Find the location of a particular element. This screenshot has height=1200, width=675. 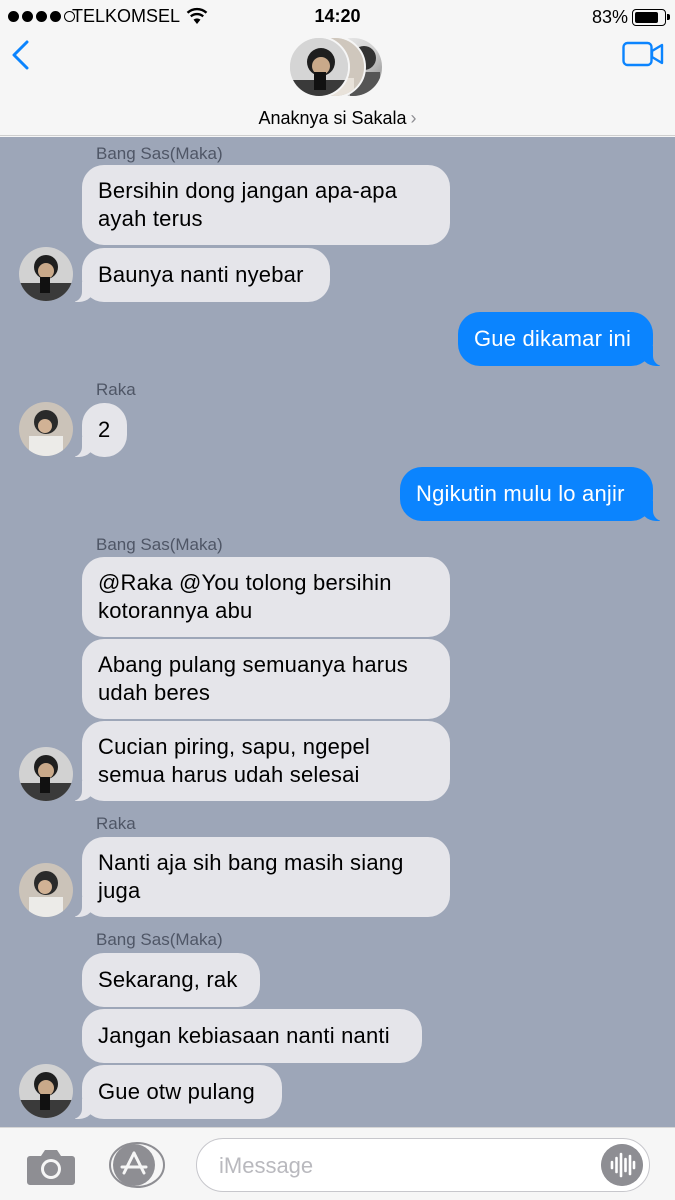

message-bubble-incoming: Abang pulang semuanya harus udah beres is located at coordinates (266, 679).